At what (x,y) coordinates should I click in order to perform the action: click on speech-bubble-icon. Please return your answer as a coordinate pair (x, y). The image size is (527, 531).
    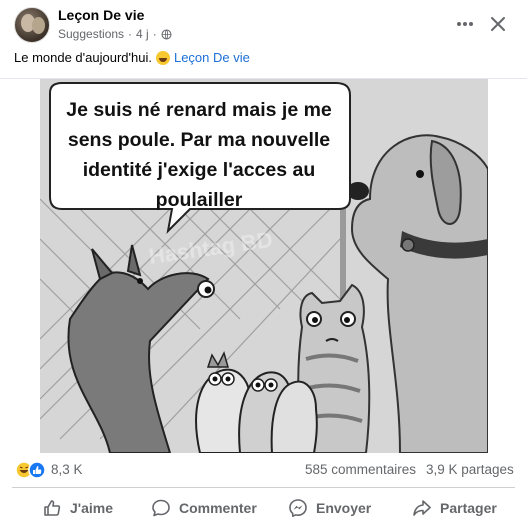
    Looking at the image, I should click on (161, 508).